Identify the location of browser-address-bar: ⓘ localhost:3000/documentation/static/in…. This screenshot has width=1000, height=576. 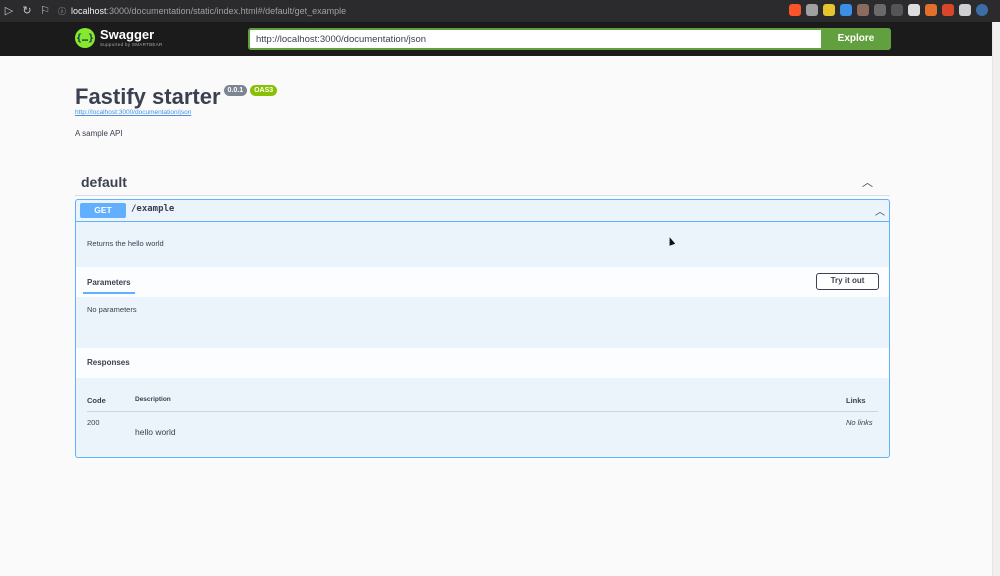
(238, 11).